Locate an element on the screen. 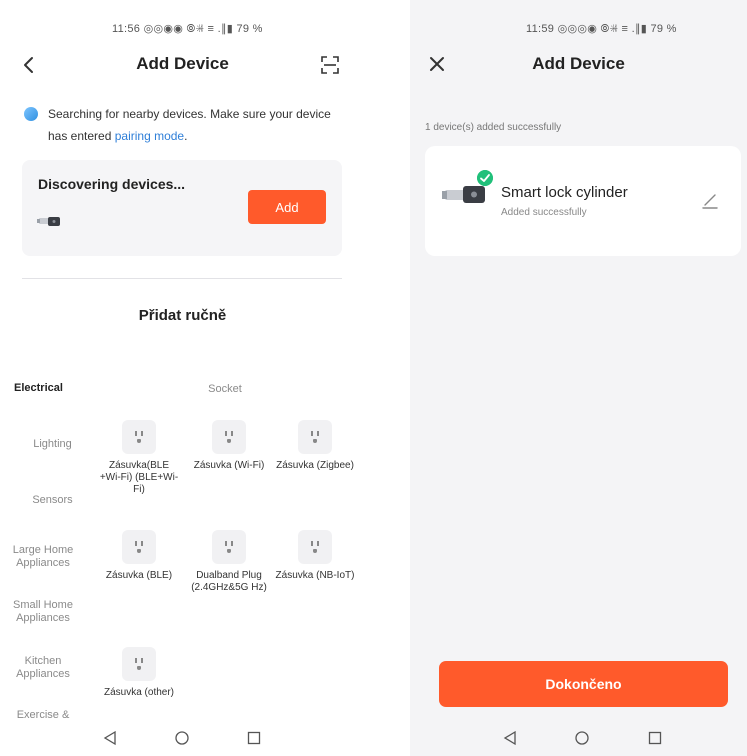 Image resolution: width=747 pixels, height=756 pixels. device-tile: Dualband Plug (2.4GHz&5G Hz) is located at coordinates (229, 562).